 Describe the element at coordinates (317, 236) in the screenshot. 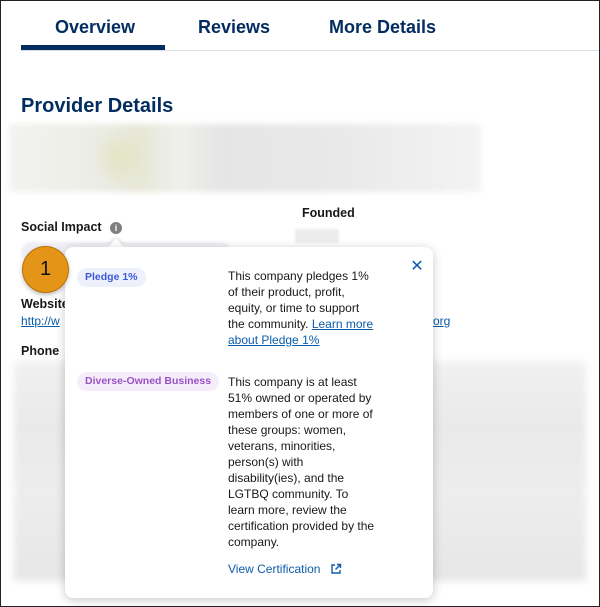

I see `founded-value-blurred` at that location.